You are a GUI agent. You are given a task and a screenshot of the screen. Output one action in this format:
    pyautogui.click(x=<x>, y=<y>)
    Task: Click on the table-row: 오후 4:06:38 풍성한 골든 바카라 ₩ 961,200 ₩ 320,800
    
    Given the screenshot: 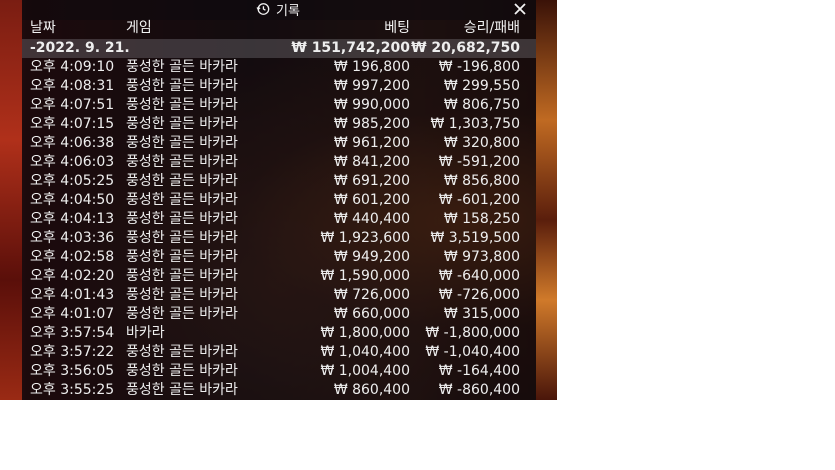 What is the action you would take?
    pyautogui.click(x=279, y=143)
    